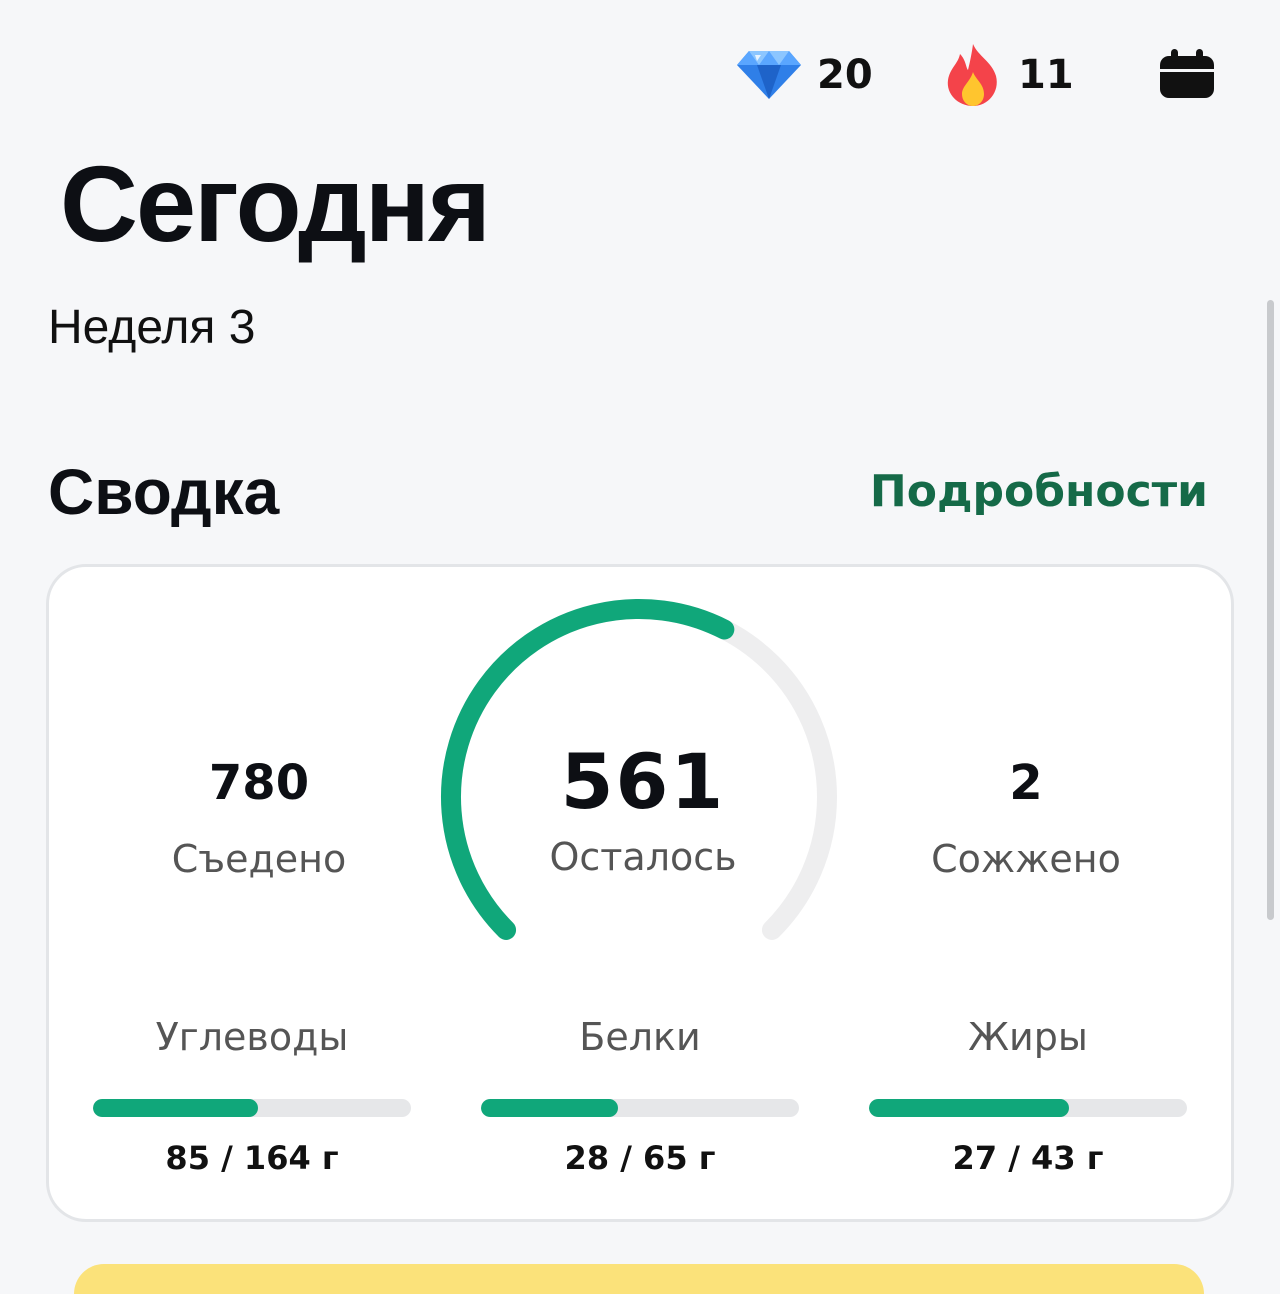 Image resolution: width=1280 pixels, height=1294 pixels. I want to click on macro-fat: Жиры 27 / 43 г, so click(1028, 1096).